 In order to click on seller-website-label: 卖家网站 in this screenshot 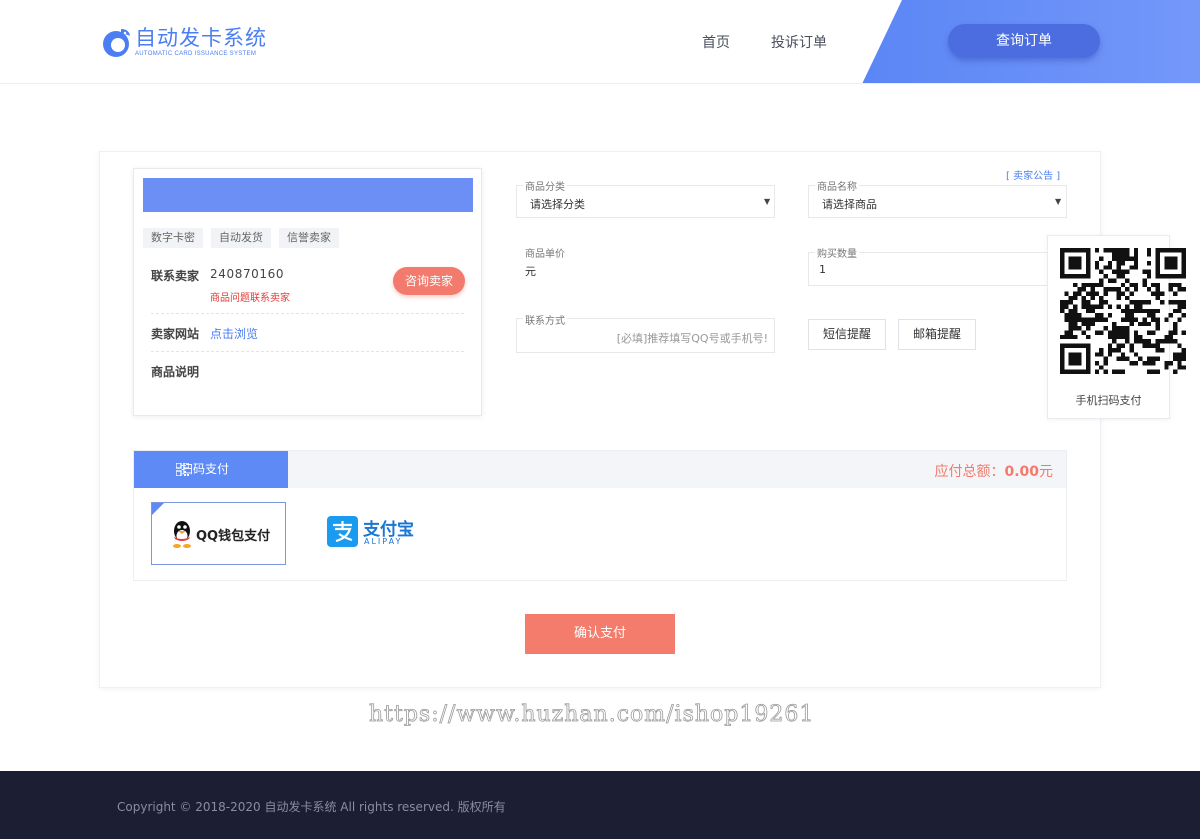, I will do `click(175, 334)`.